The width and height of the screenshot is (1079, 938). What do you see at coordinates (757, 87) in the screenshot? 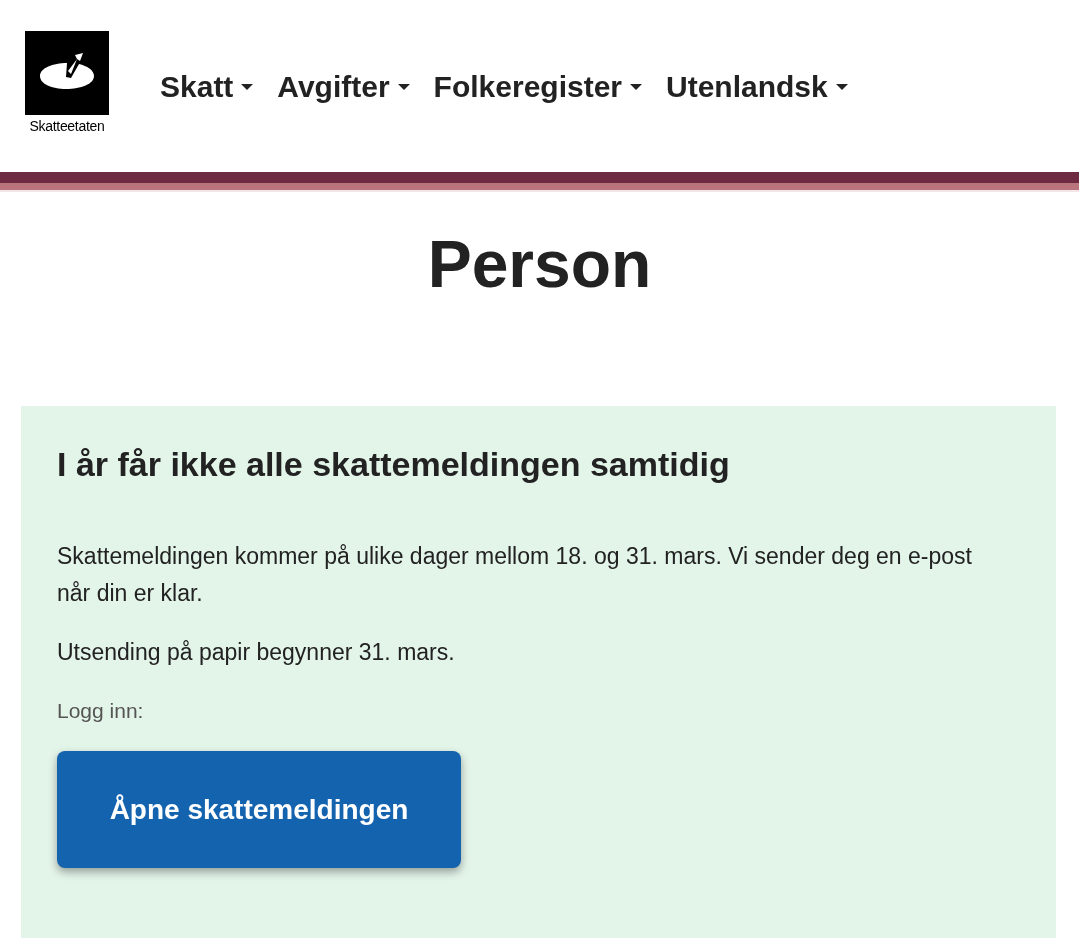
I see `nav-menu-link: Utenlandsk` at bounding box center [757, 87].